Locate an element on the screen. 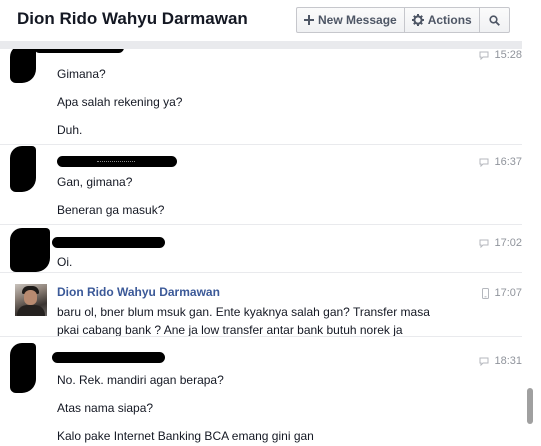  search-icon is located at coordinates (494, 20).